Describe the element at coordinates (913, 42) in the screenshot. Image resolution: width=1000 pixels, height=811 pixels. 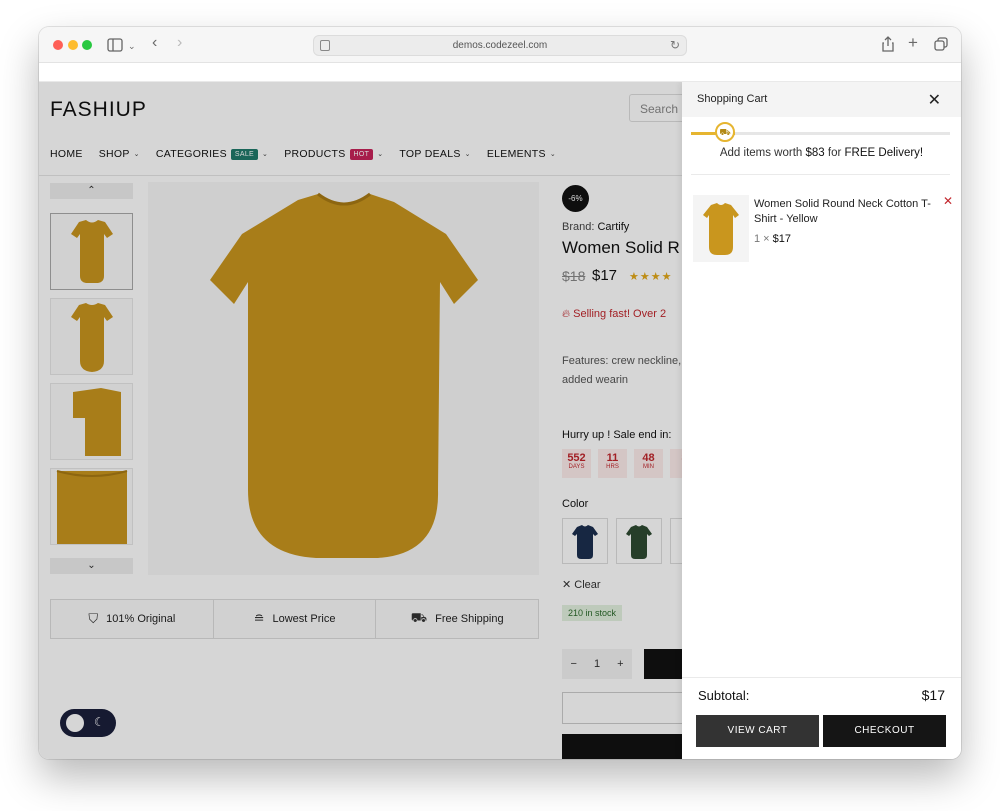
I see `new-tab-icon: +` at that location.